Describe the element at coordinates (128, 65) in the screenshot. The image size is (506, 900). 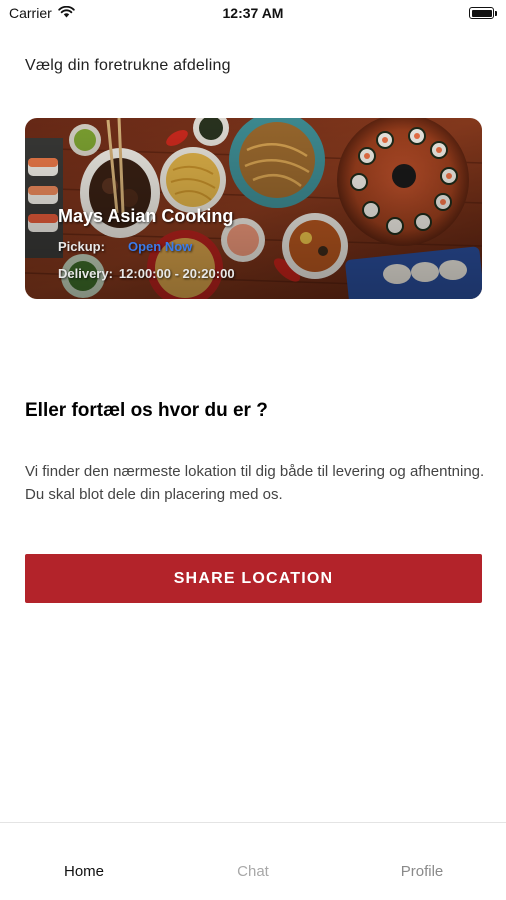
I see `page-subtitle: Vælg din foretrukne afdeling` at that location.